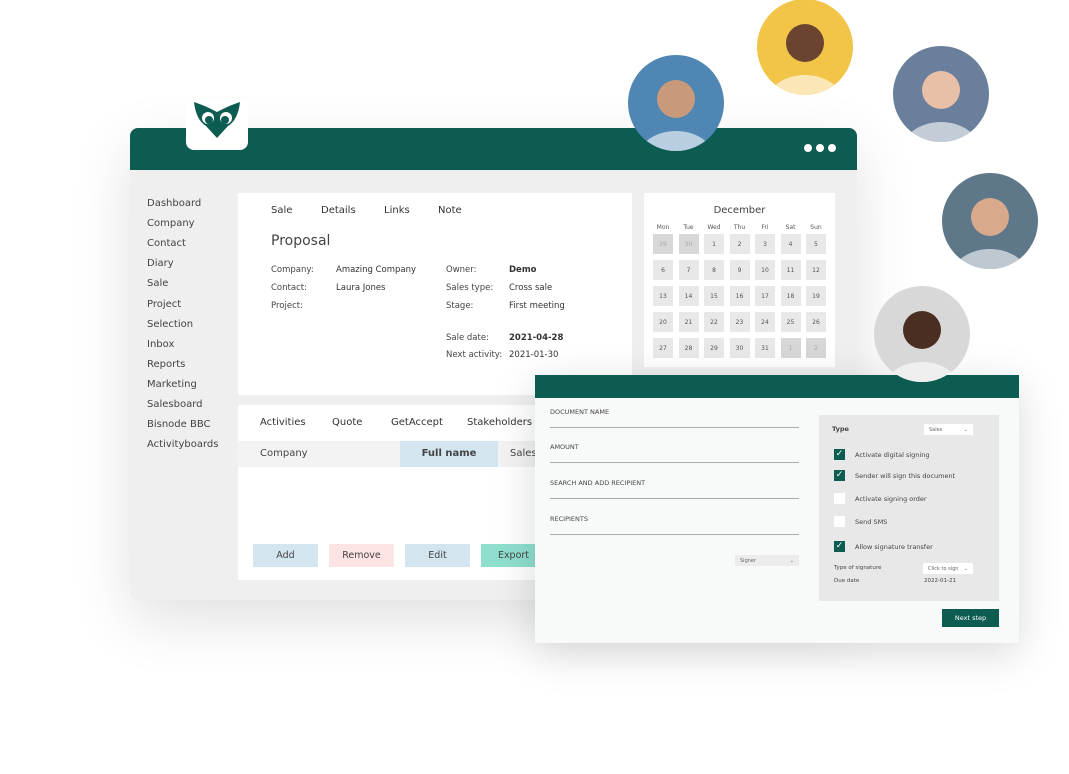 The image size is (1069, 774). I want to click on field-label: AMOUNT, so click(564, 447).